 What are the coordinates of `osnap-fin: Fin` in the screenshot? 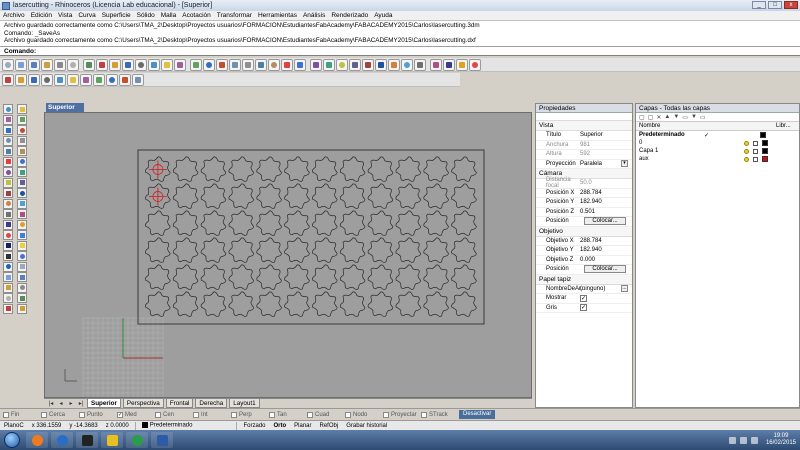 It's located at (22, 414).